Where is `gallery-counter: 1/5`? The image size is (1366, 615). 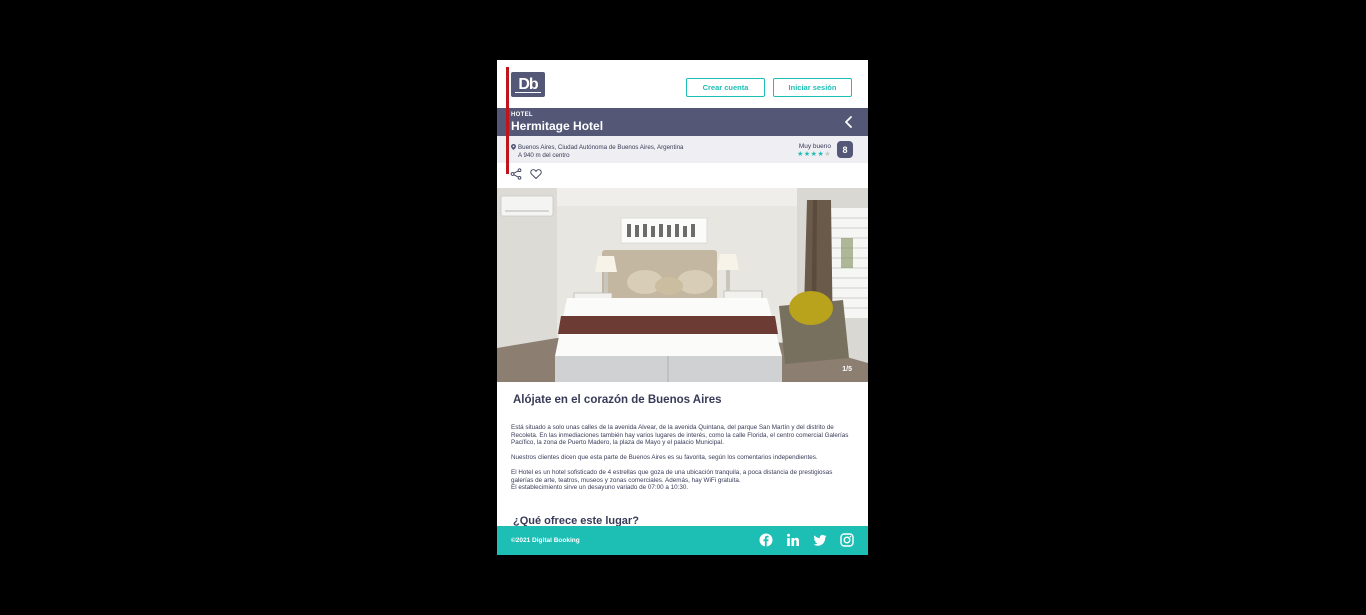
gallery-counter: 1/5 is located at coordinates (847, 369).